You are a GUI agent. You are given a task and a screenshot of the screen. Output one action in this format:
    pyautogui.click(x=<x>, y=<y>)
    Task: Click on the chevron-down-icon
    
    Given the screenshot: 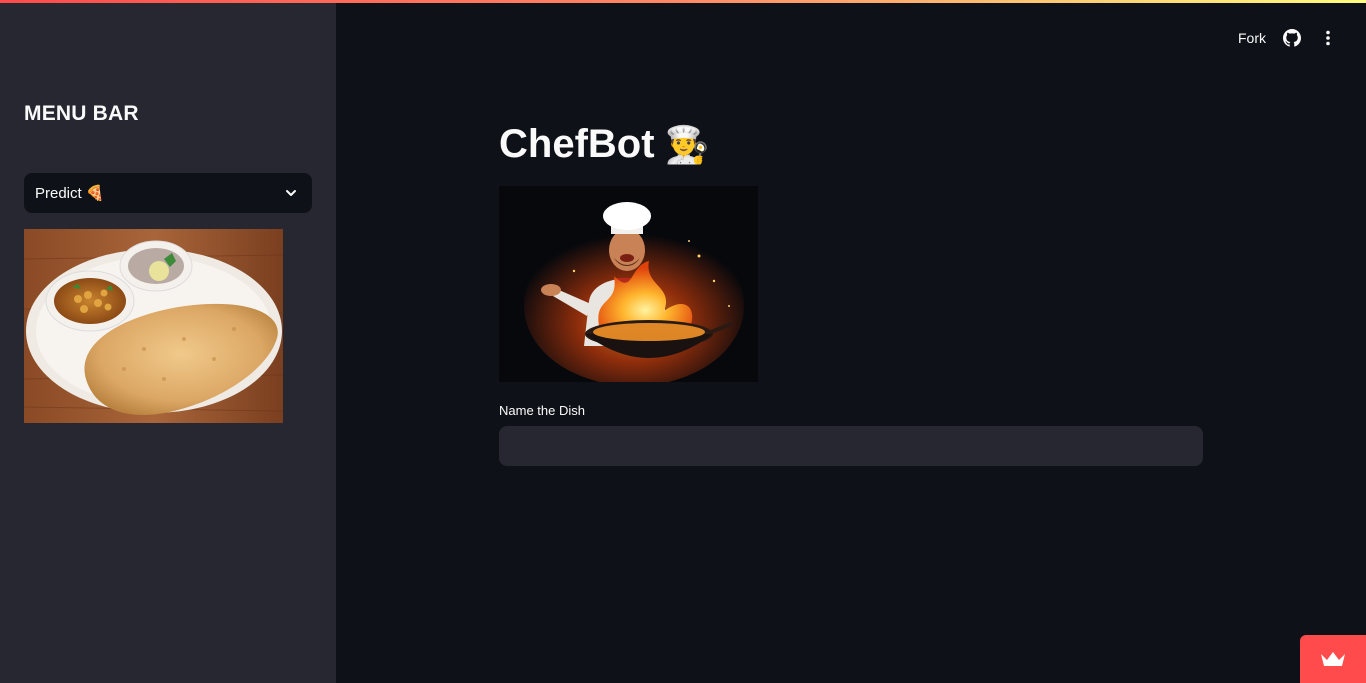 What is the action you would take?
    pyautogui.click(x=291, y=193)
    